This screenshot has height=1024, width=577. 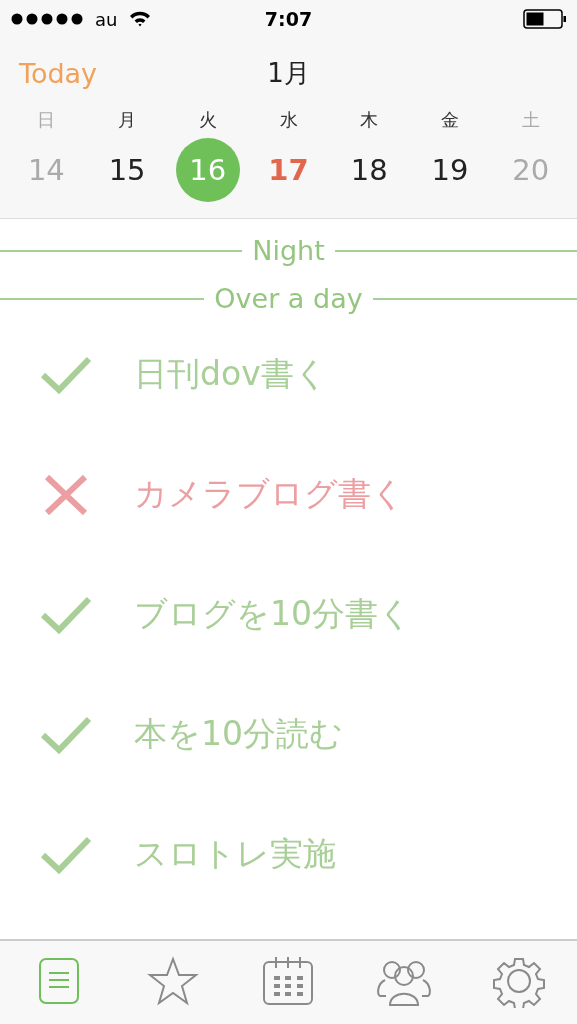 What do you see at coordinates (449, 120) in the screenshot?
I see `weekday-label: 金` at bounding box center [449, 120].